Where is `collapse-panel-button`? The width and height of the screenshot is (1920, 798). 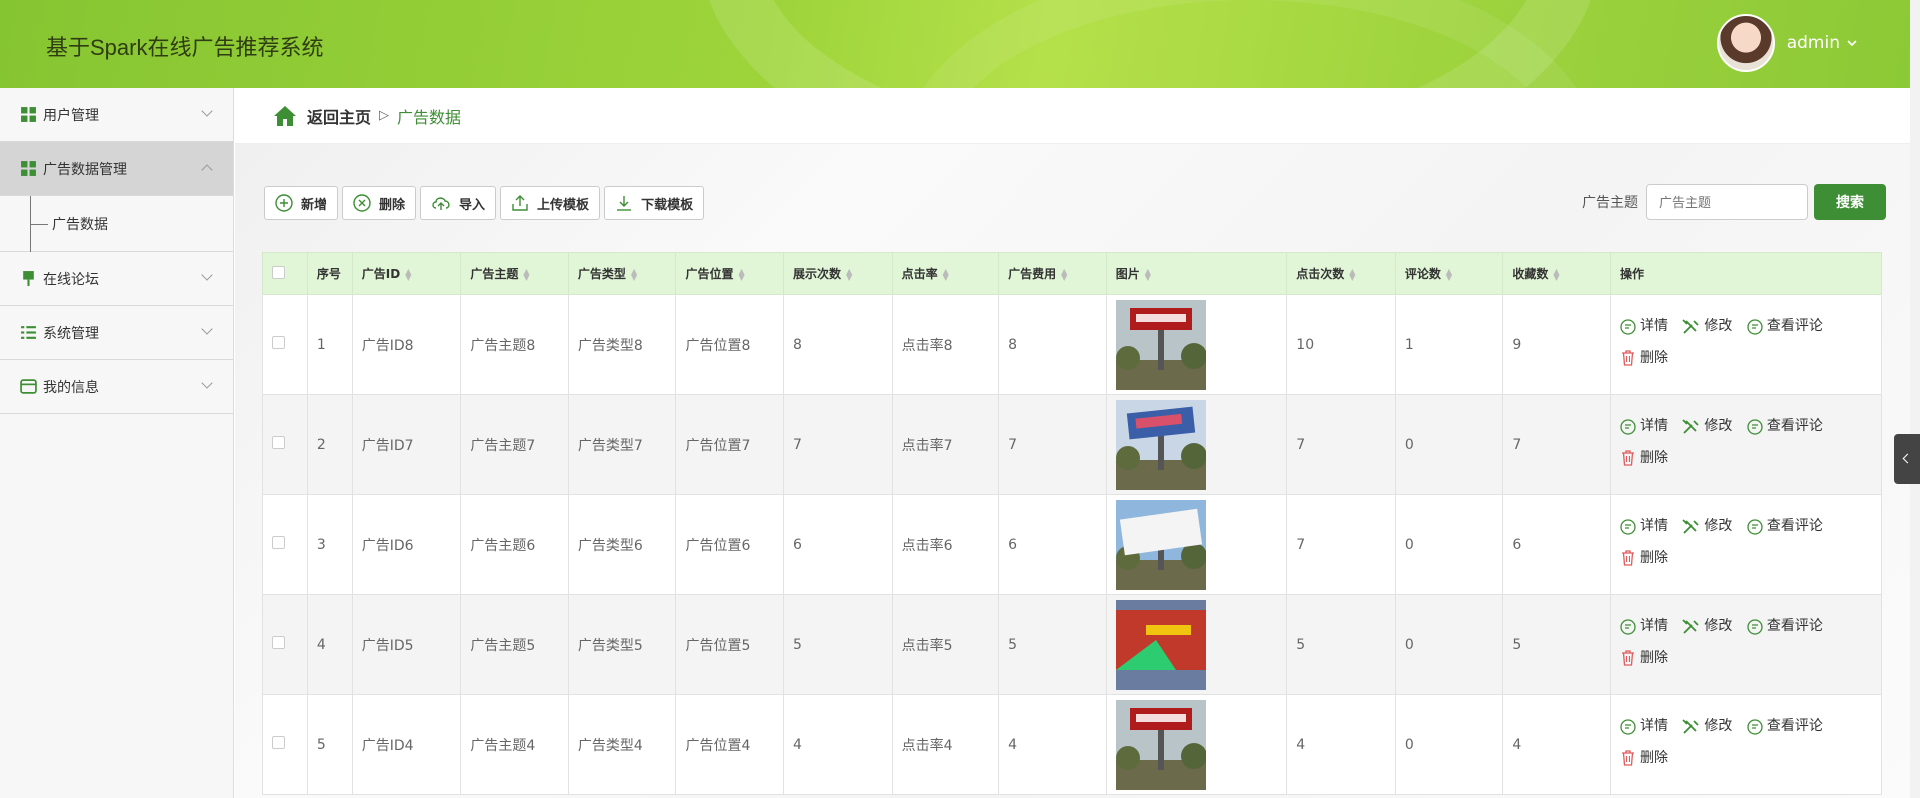 collapse-panel-button is located at coordinates (1907, 459).